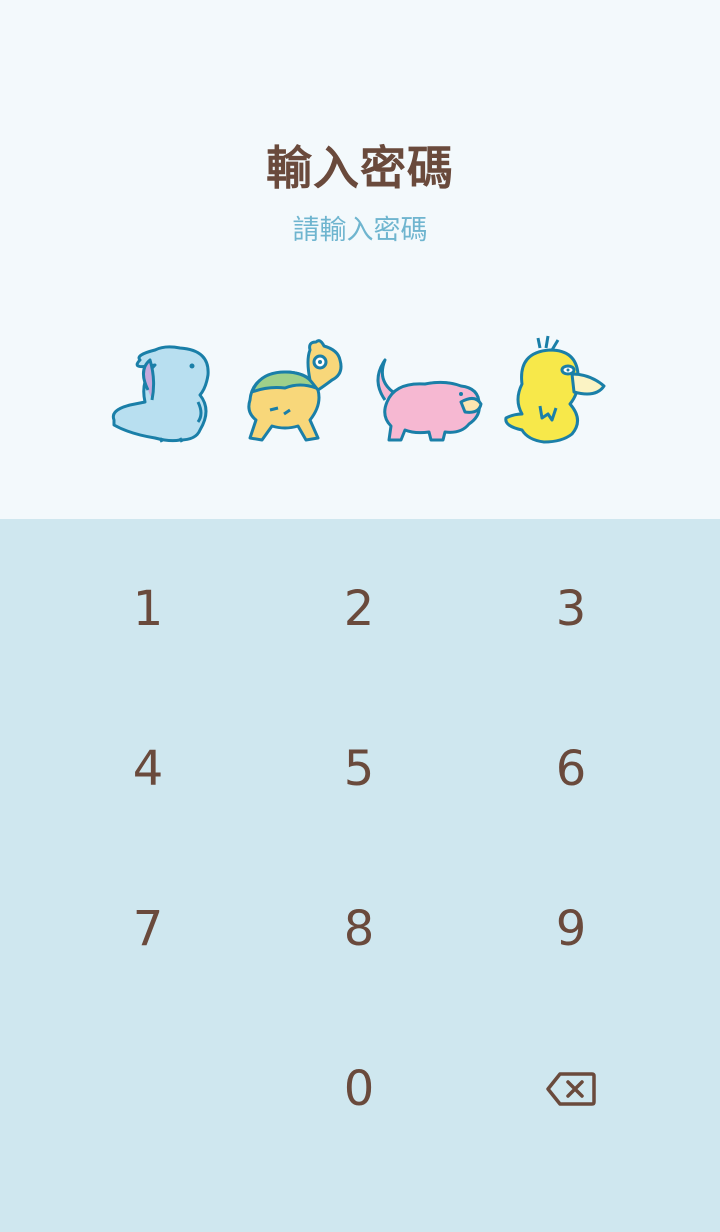  Describe the element at coordinates (571, 769) in the screenshot. I see `key-6: 6` at that location.